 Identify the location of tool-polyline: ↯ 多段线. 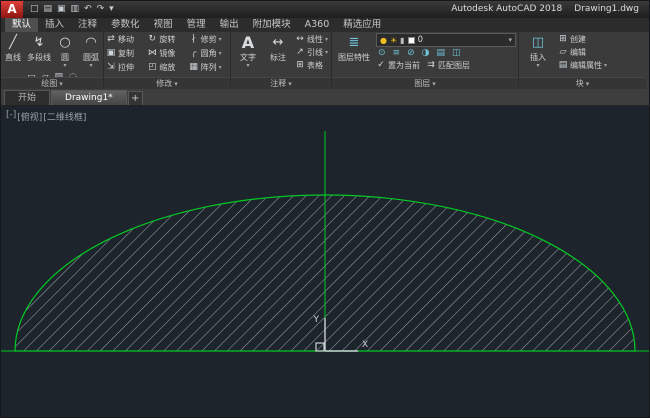
(39, 51).